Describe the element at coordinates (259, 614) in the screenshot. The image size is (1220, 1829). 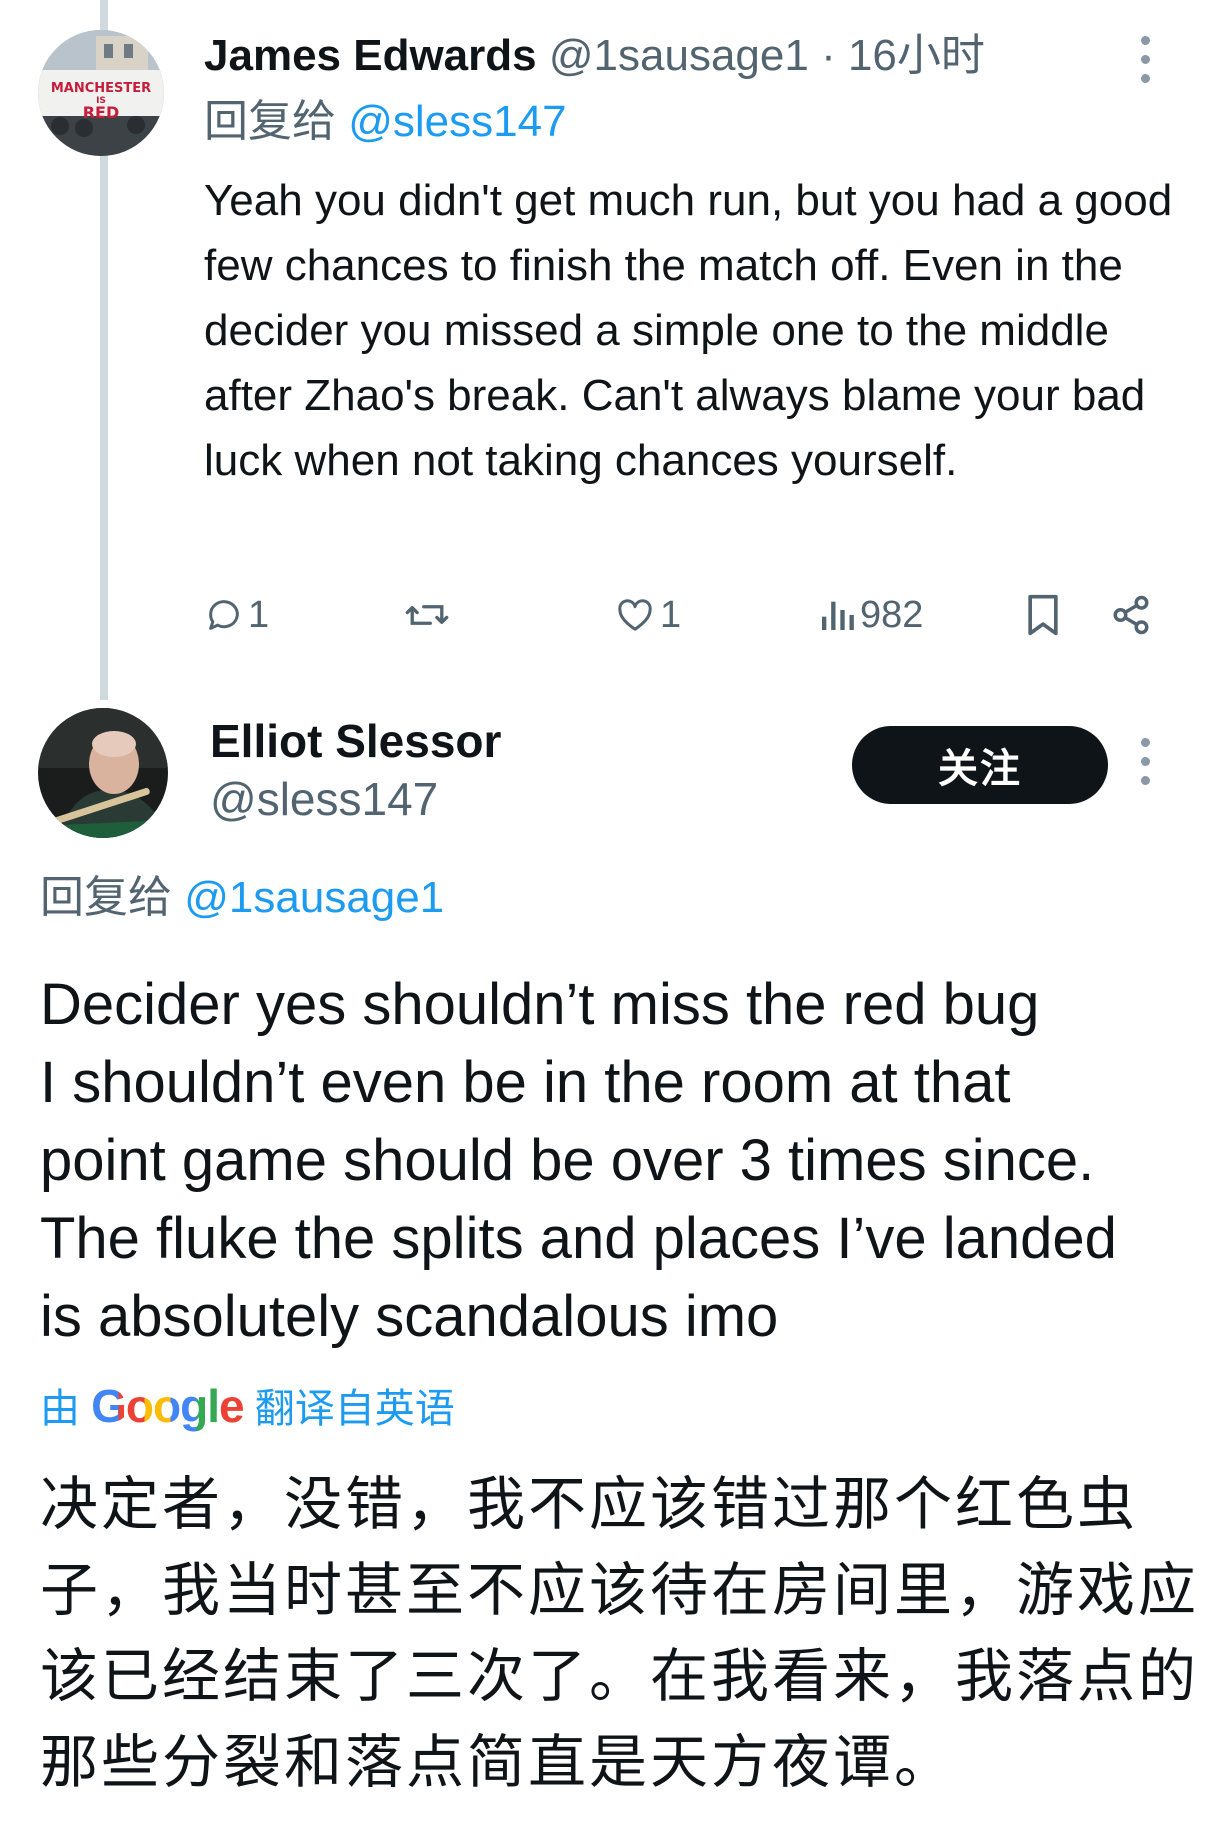
I see `reply-count: 1` at that location.